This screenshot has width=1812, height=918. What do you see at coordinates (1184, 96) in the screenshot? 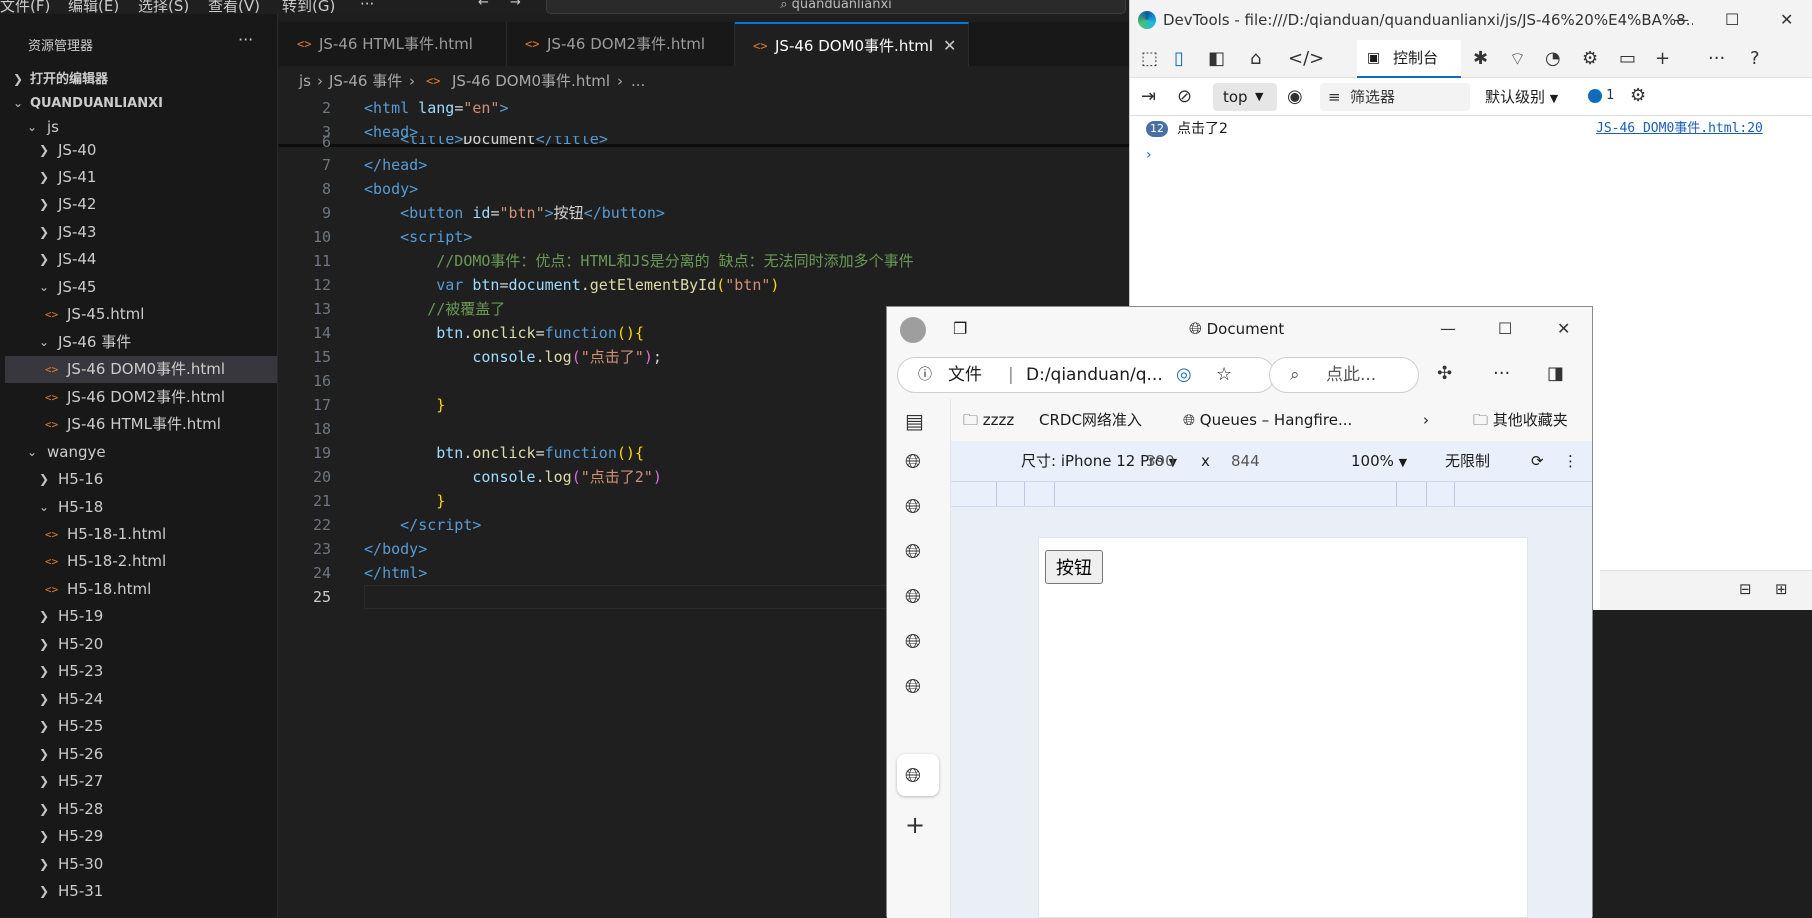
I see `clear-console-icon: ⊘` at bounding box center [1184, 96].